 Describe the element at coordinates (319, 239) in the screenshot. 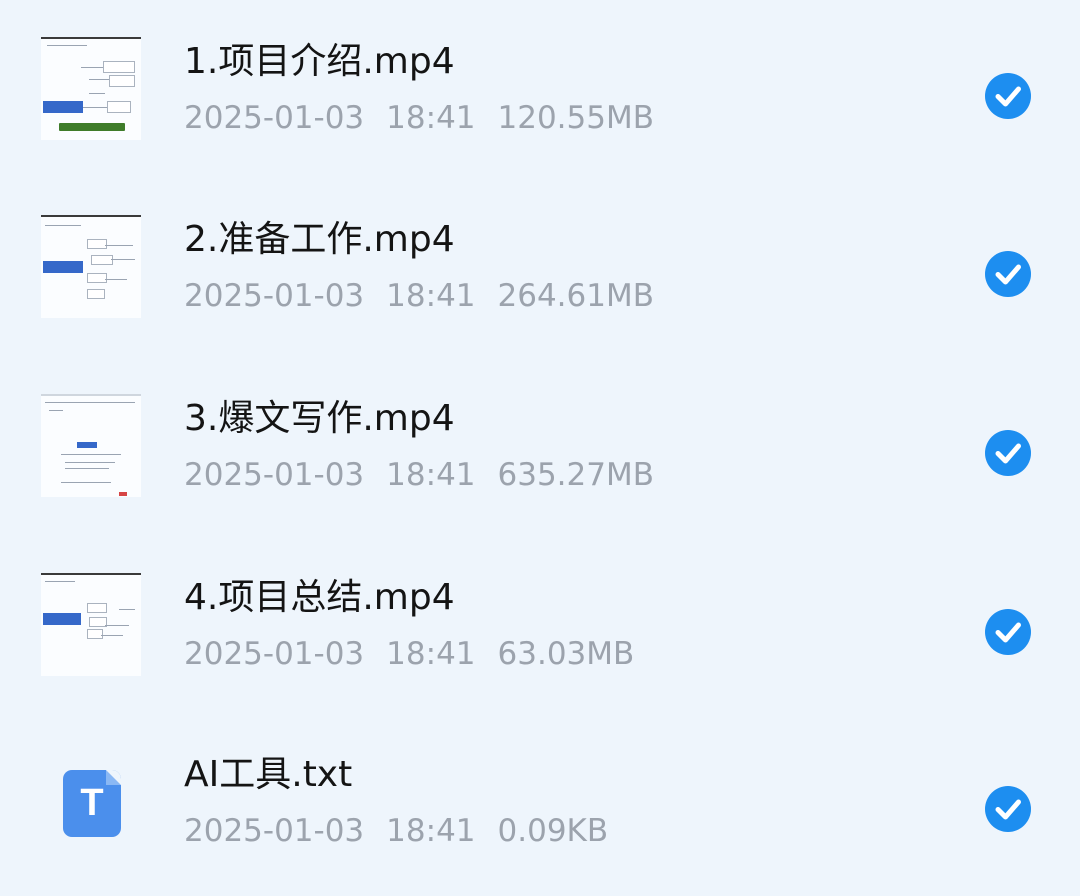

I see `file-name: 2.准备工作.mp4` at that location.